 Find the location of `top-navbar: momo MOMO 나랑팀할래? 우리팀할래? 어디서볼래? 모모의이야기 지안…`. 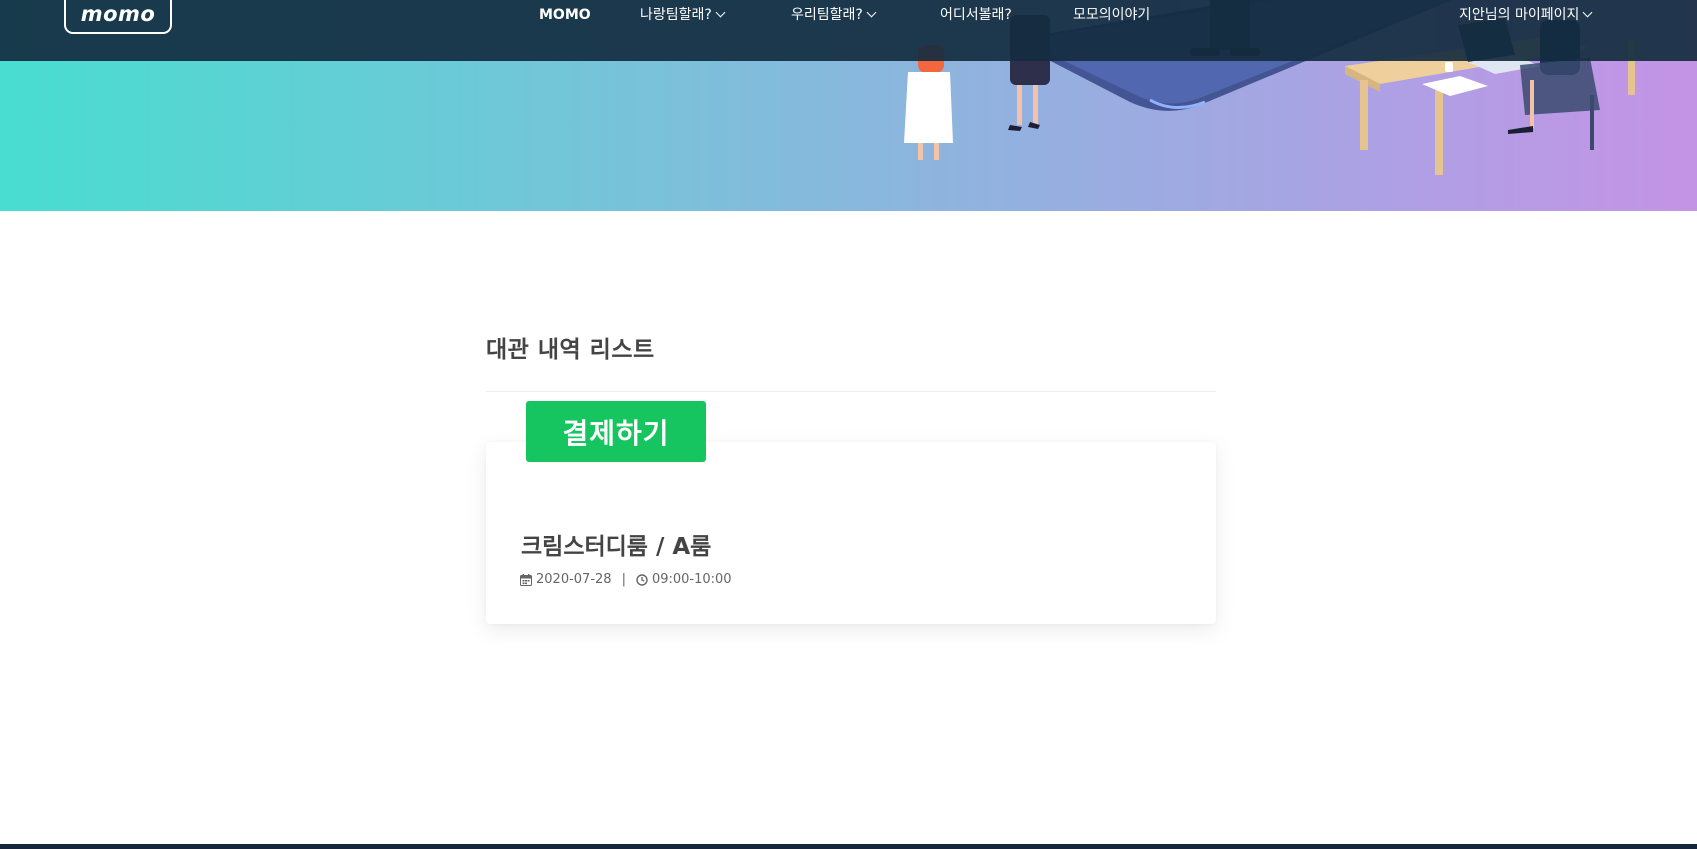

top-navbar: momo MOMO 나랑팀할래? 우리팀할래? 어디서볼래? 모모의이야기 지안… is located at coordinates (848, 30).